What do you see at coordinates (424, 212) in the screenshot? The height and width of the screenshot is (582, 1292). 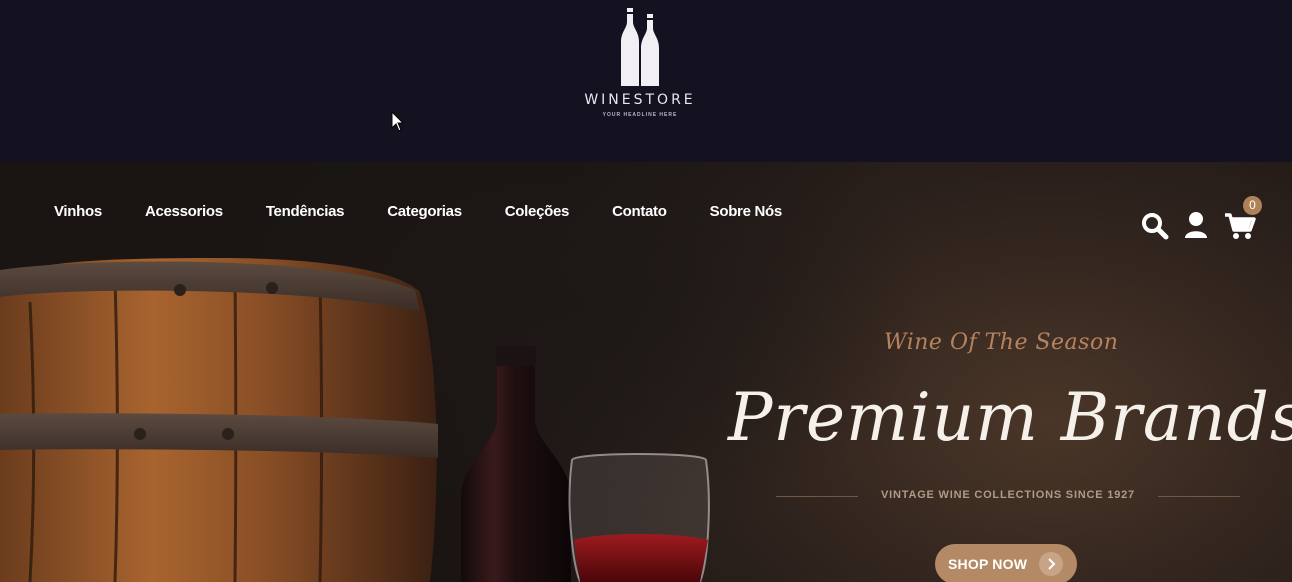 I see `nav-item-categorias: Categorias` at bounding box center [424, 212].